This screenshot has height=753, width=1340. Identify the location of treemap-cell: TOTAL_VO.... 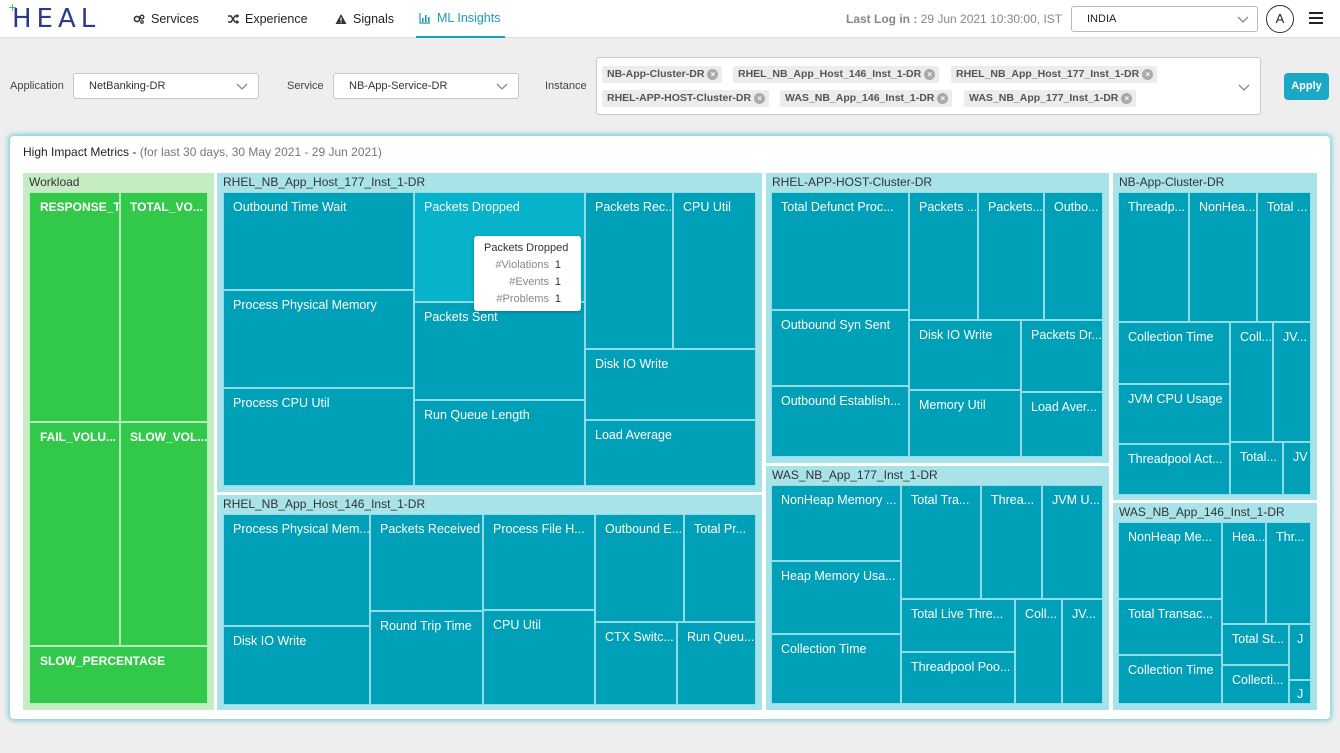
(164, 307).